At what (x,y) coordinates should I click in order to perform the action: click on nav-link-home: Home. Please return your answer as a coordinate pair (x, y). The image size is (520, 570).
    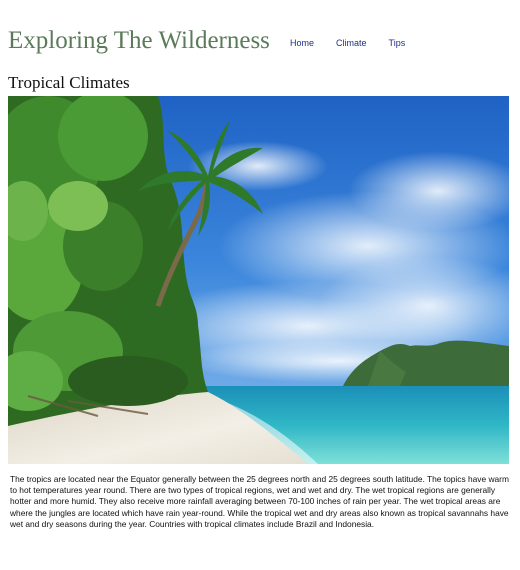
    Looking at the image, I should click on (302, 43).